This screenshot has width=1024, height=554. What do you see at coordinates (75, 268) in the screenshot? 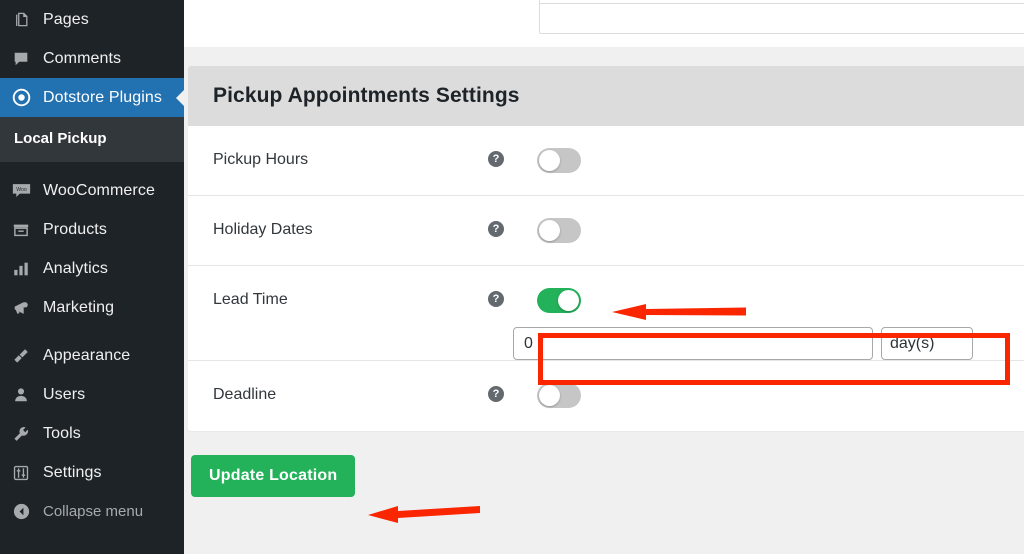
I see `sidebar-item-label: Analytics` at bounding box center [75, 268].